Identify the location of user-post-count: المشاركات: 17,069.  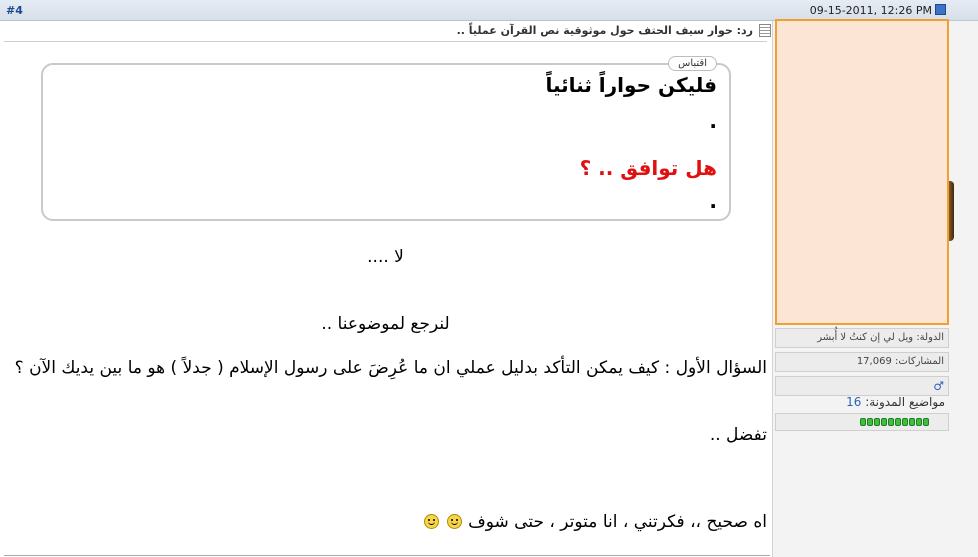
(862, 362).